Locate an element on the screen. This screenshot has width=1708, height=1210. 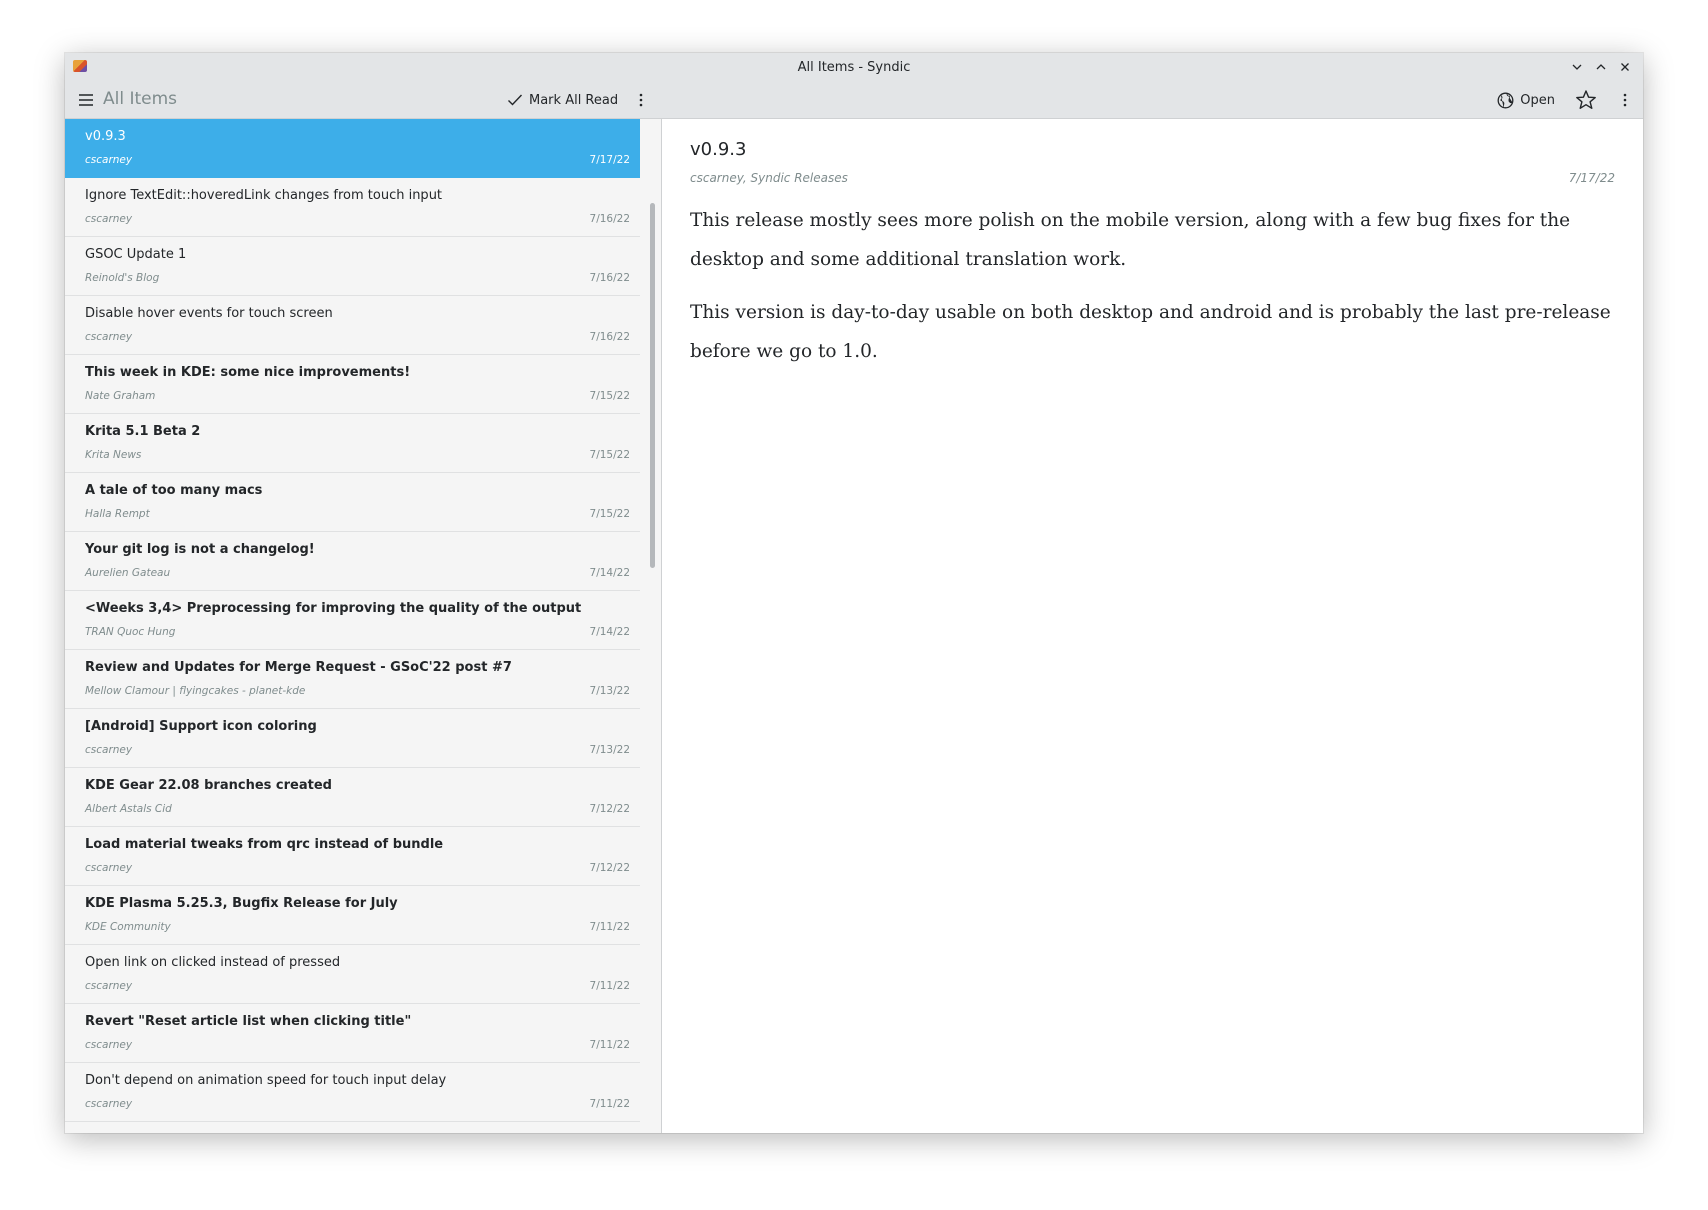
menu-button is located at coordinates (86, 100).